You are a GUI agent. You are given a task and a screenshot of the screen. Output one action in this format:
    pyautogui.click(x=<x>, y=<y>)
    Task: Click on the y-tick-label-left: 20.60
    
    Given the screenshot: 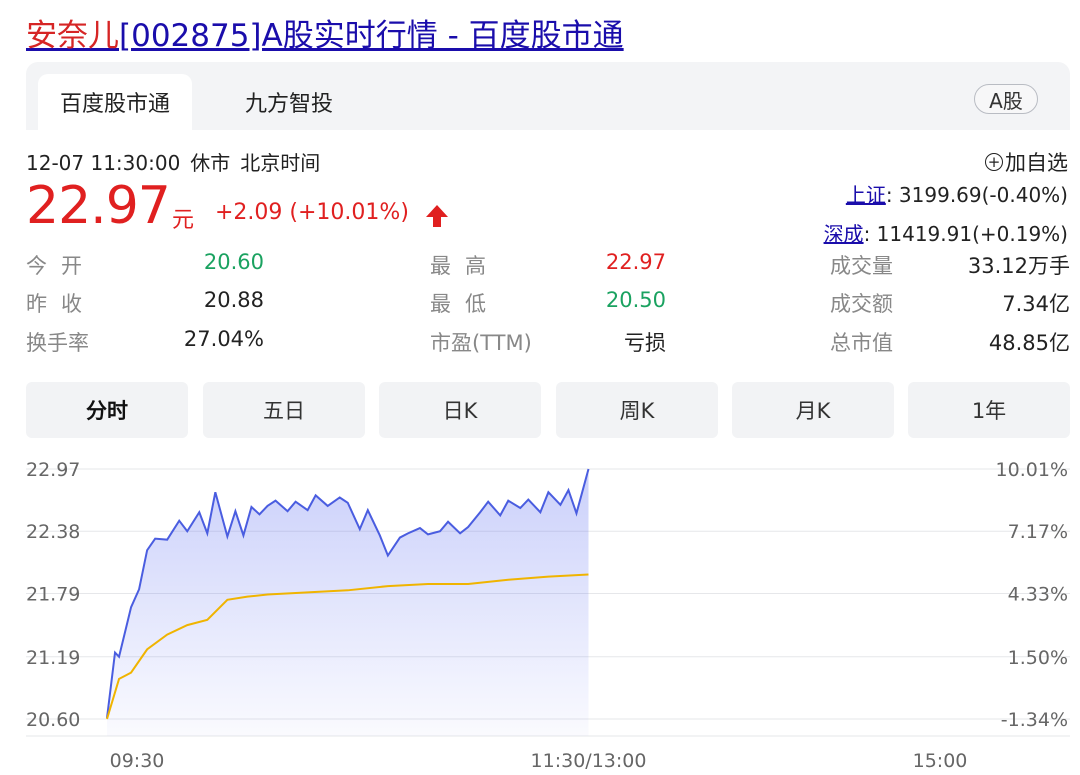 What is the action you would take?
    pyautogui.click(x=53, y=720)
    